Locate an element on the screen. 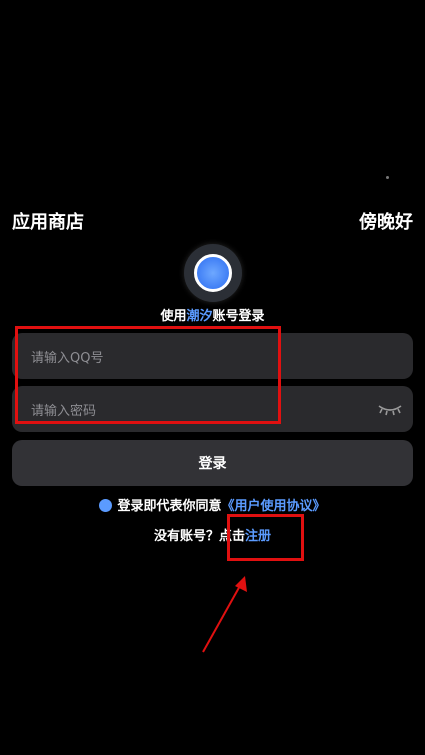  app-store-title: 应用商店 is located at coordinates (48, 222).